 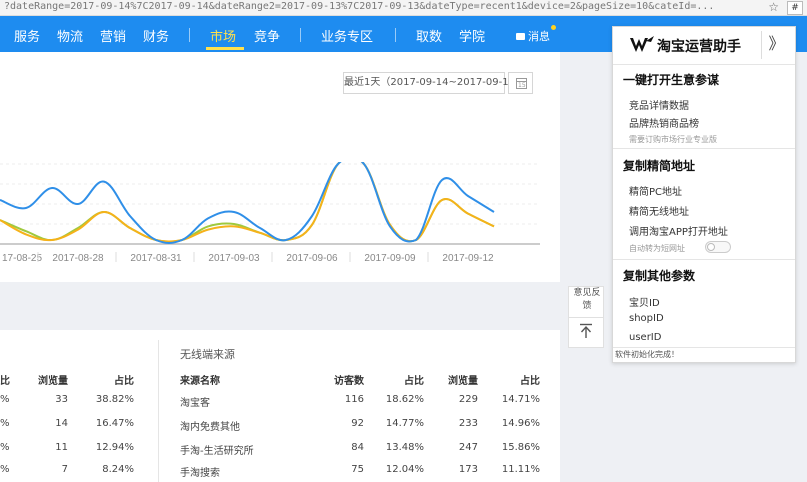 I want to click on nav-item-data-fetch: 取数, so click(x=429, y=35).